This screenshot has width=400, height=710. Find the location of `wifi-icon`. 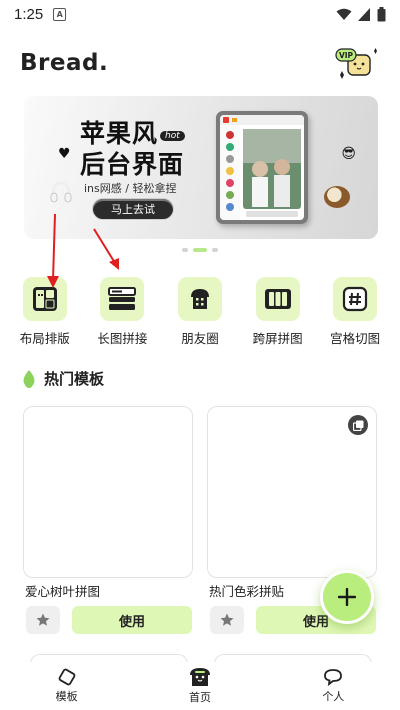

wifi-icon is located at coordinates (344, 14).